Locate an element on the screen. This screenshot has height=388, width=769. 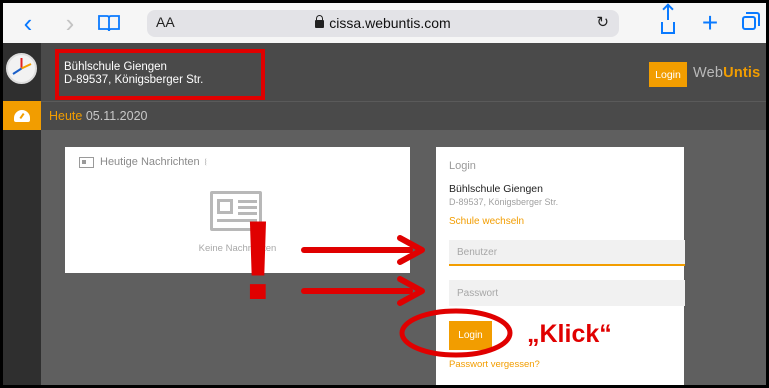
browser-toolbar: ‹ › AA cissa.webuntis.com ↻ + is located at coordinates (384, 23).